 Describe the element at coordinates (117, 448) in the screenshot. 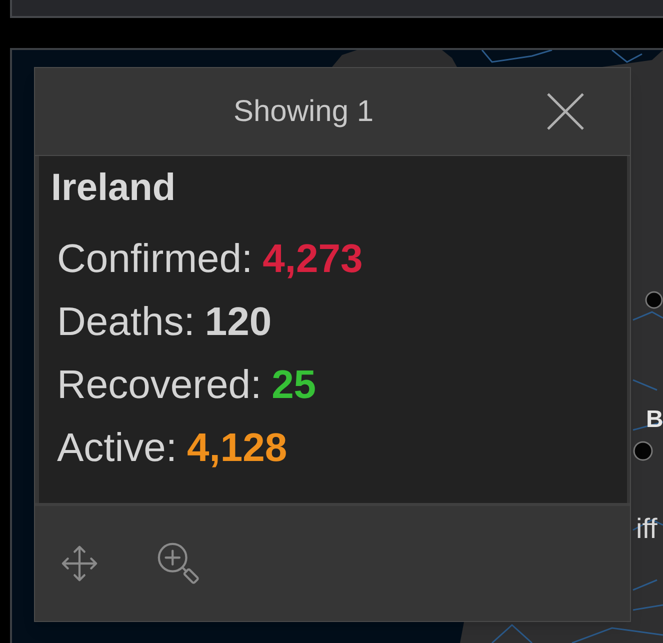

I see `stat-label: Active:` at that location.